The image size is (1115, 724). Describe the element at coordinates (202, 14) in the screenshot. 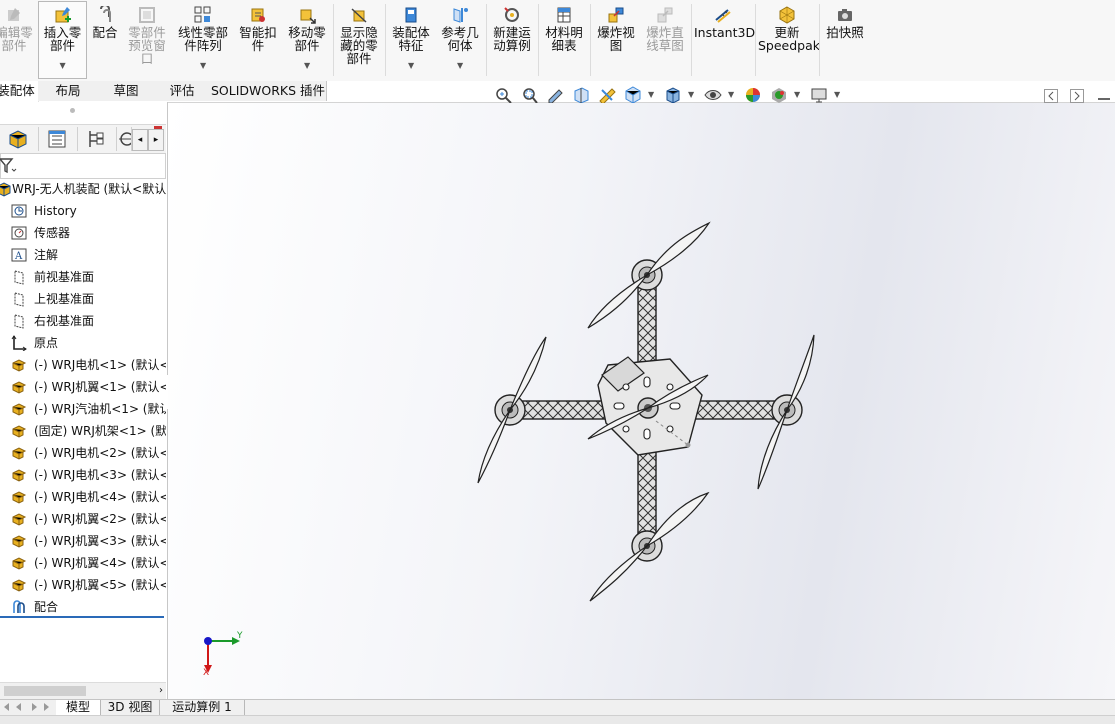

I see `linear-pattern-icon` at that location.